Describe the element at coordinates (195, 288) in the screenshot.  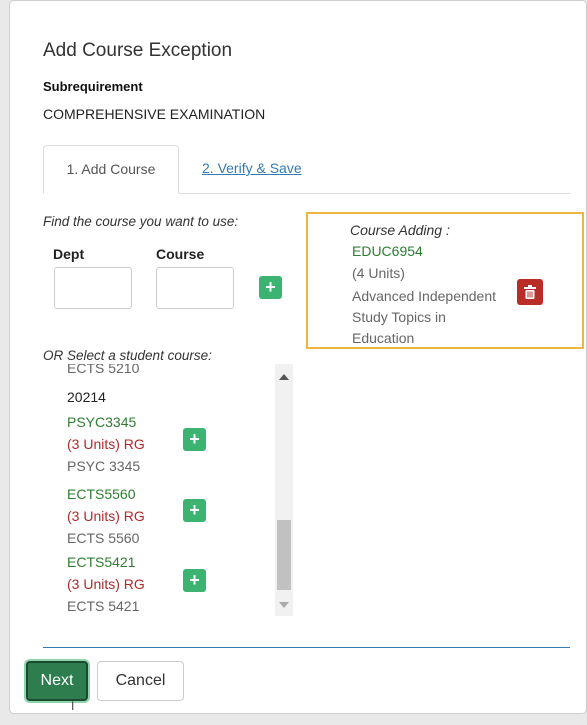
I see `course-input` at that location.